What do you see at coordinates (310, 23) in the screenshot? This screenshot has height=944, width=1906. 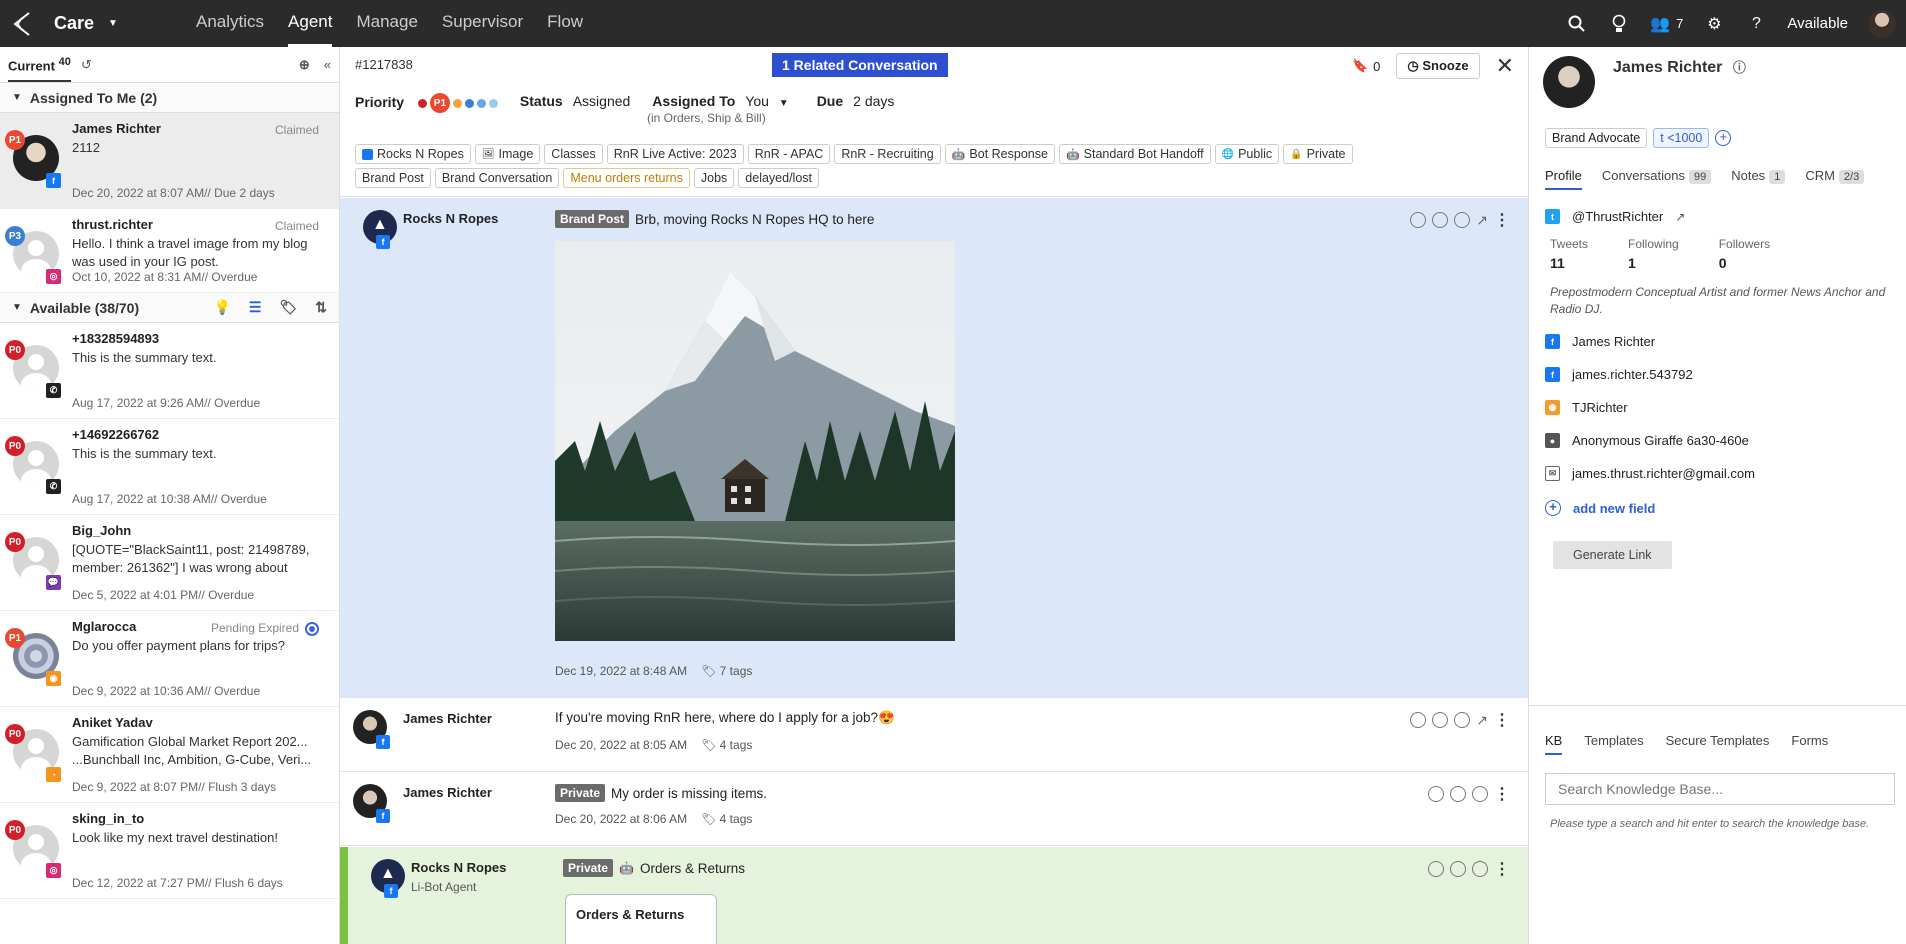 I see `nav-agent: Agent` at bounding box center [310, 23].